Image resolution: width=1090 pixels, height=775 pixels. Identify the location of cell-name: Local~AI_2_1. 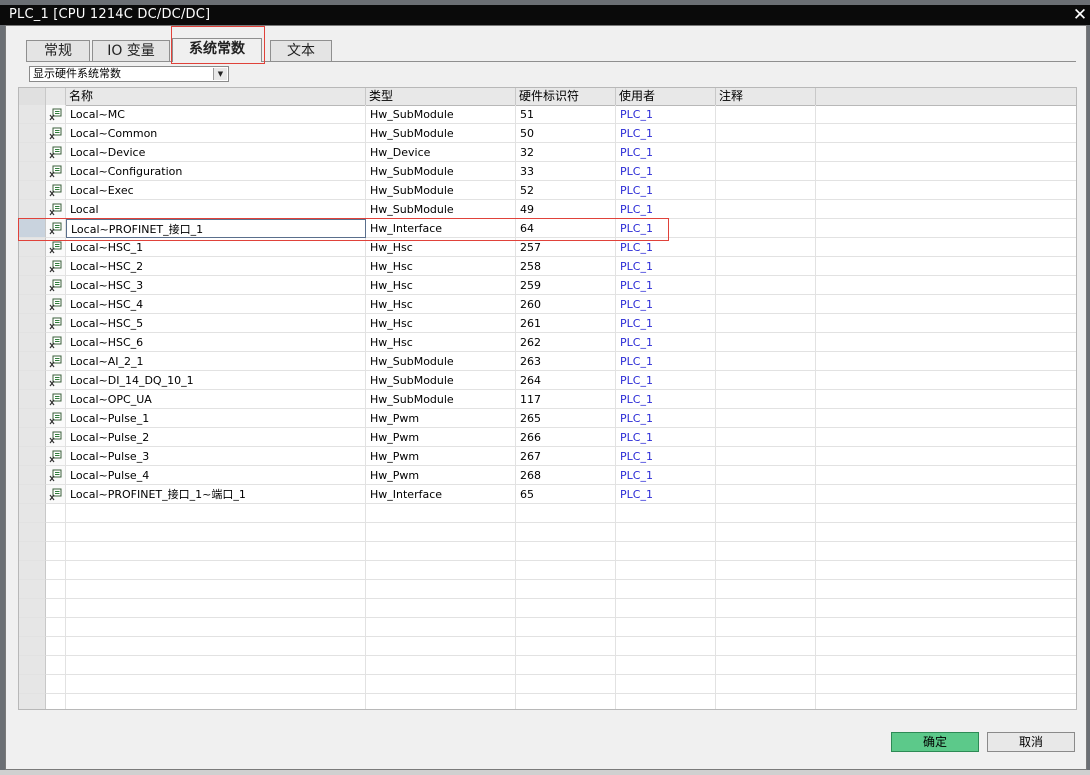
(216, 361).